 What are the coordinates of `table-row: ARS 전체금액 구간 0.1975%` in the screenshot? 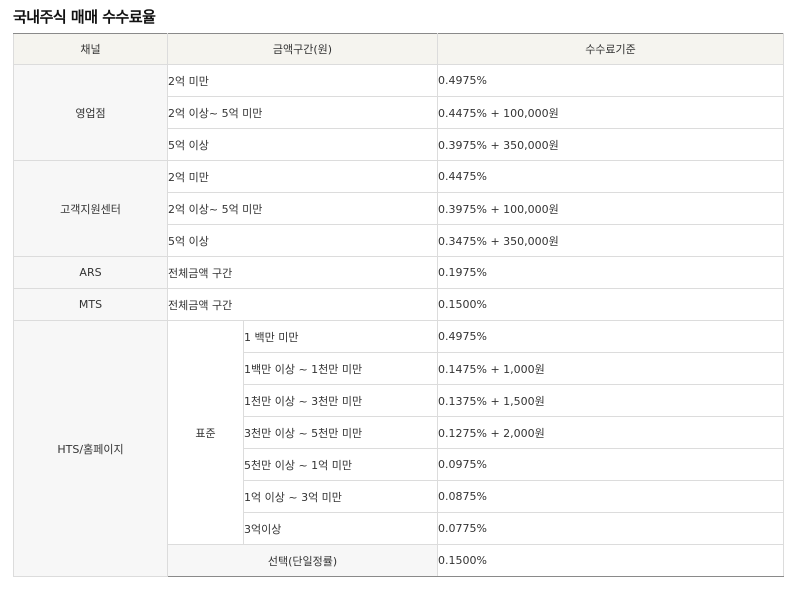 It's located at (398, 272).